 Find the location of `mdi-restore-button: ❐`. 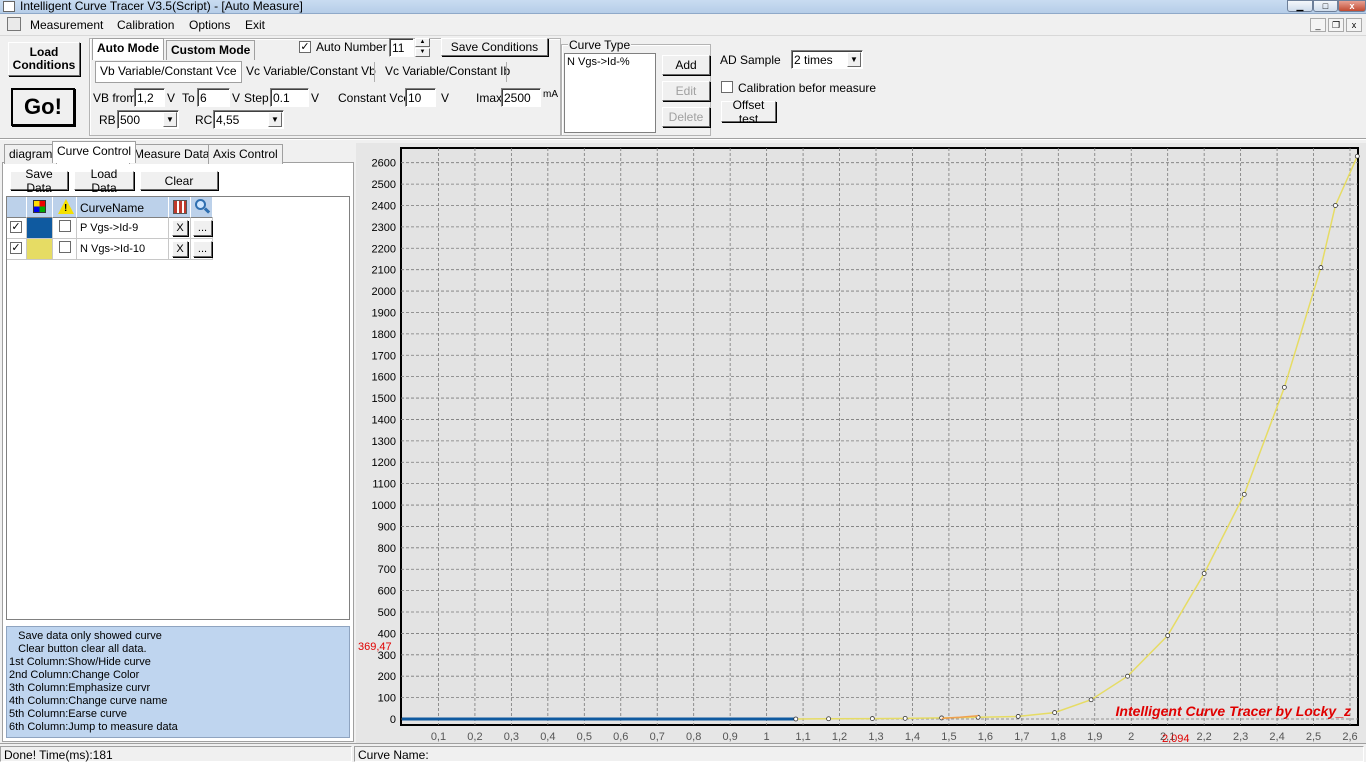

mdi-restore-button: ❐ is located at coordinates (1336, 25).